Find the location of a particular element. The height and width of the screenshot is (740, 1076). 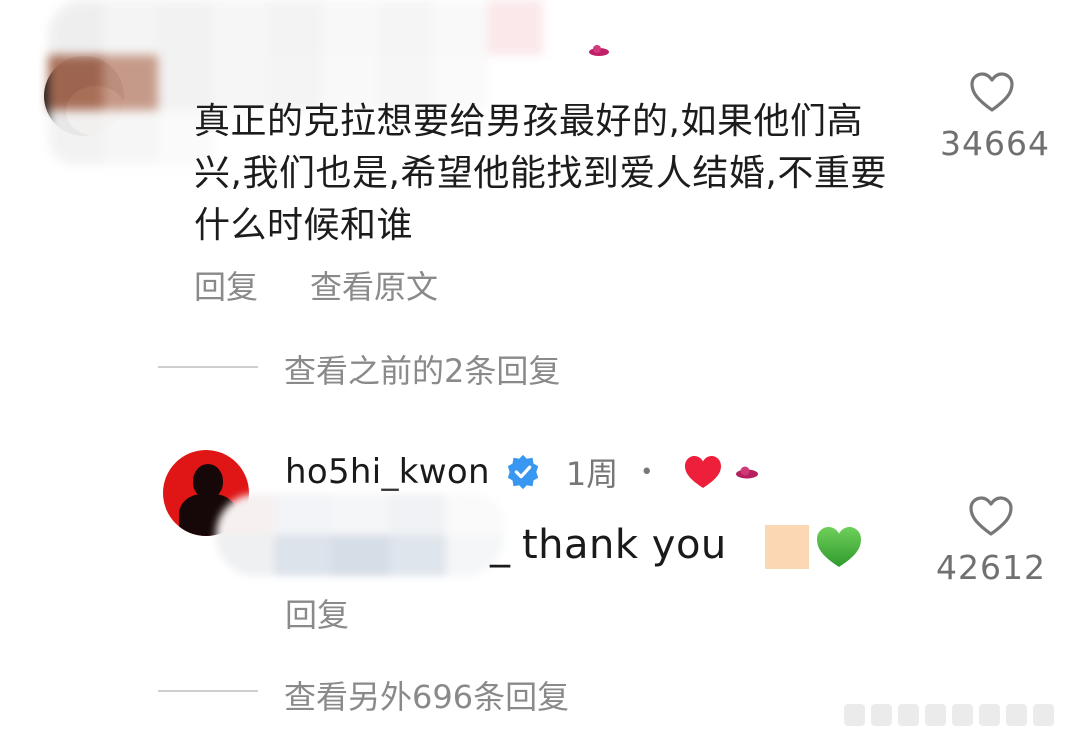

green-heart-emoji is located at coordinates (839, 547).